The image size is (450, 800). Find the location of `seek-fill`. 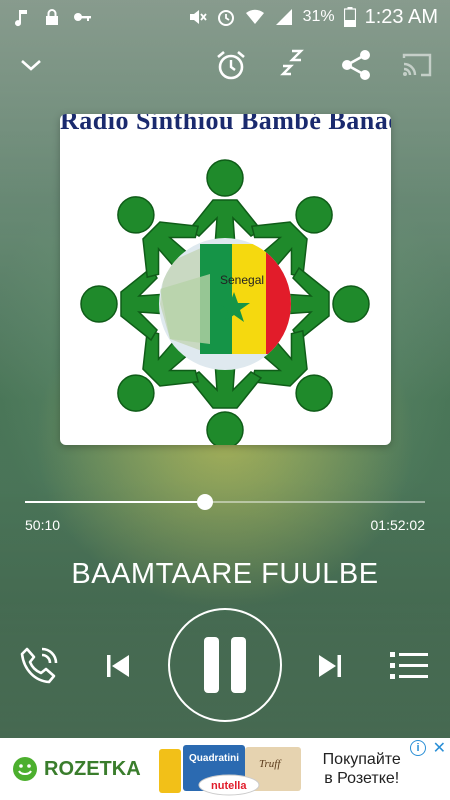

seek-fill is located at coordinates (115, 502).